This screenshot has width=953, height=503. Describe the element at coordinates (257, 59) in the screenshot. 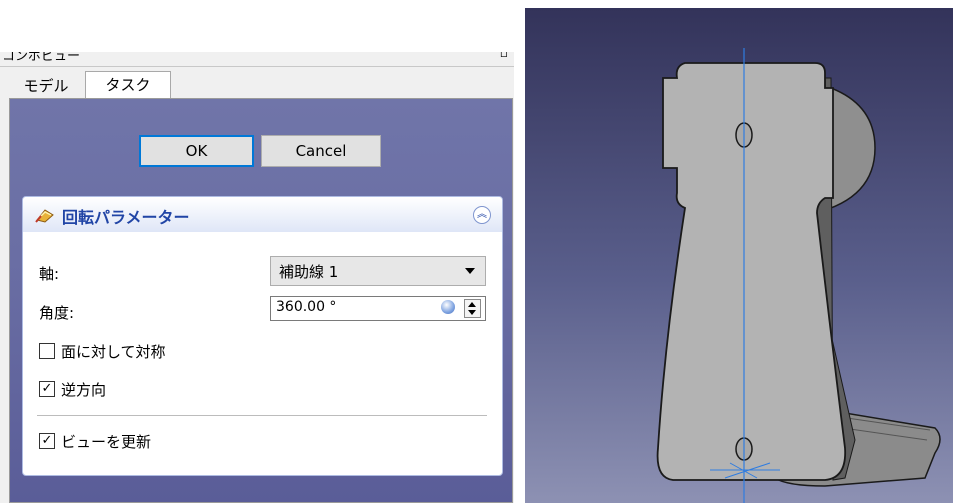

I see `panel-title-bar: コンボビュー ▫` at that location.